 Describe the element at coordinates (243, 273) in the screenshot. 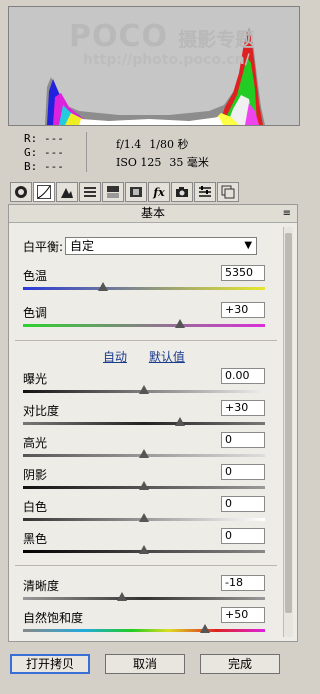

I see `temperature-value: 5350` at that location.